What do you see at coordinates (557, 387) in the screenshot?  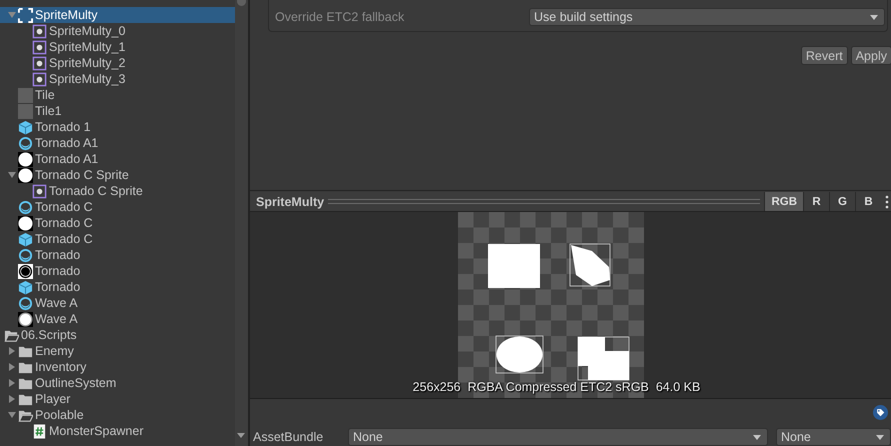 I see `texture-info: 256x256 RGBA Compressed ETC2 sRGB 64.0 KB` at bounding box center [557, 387].